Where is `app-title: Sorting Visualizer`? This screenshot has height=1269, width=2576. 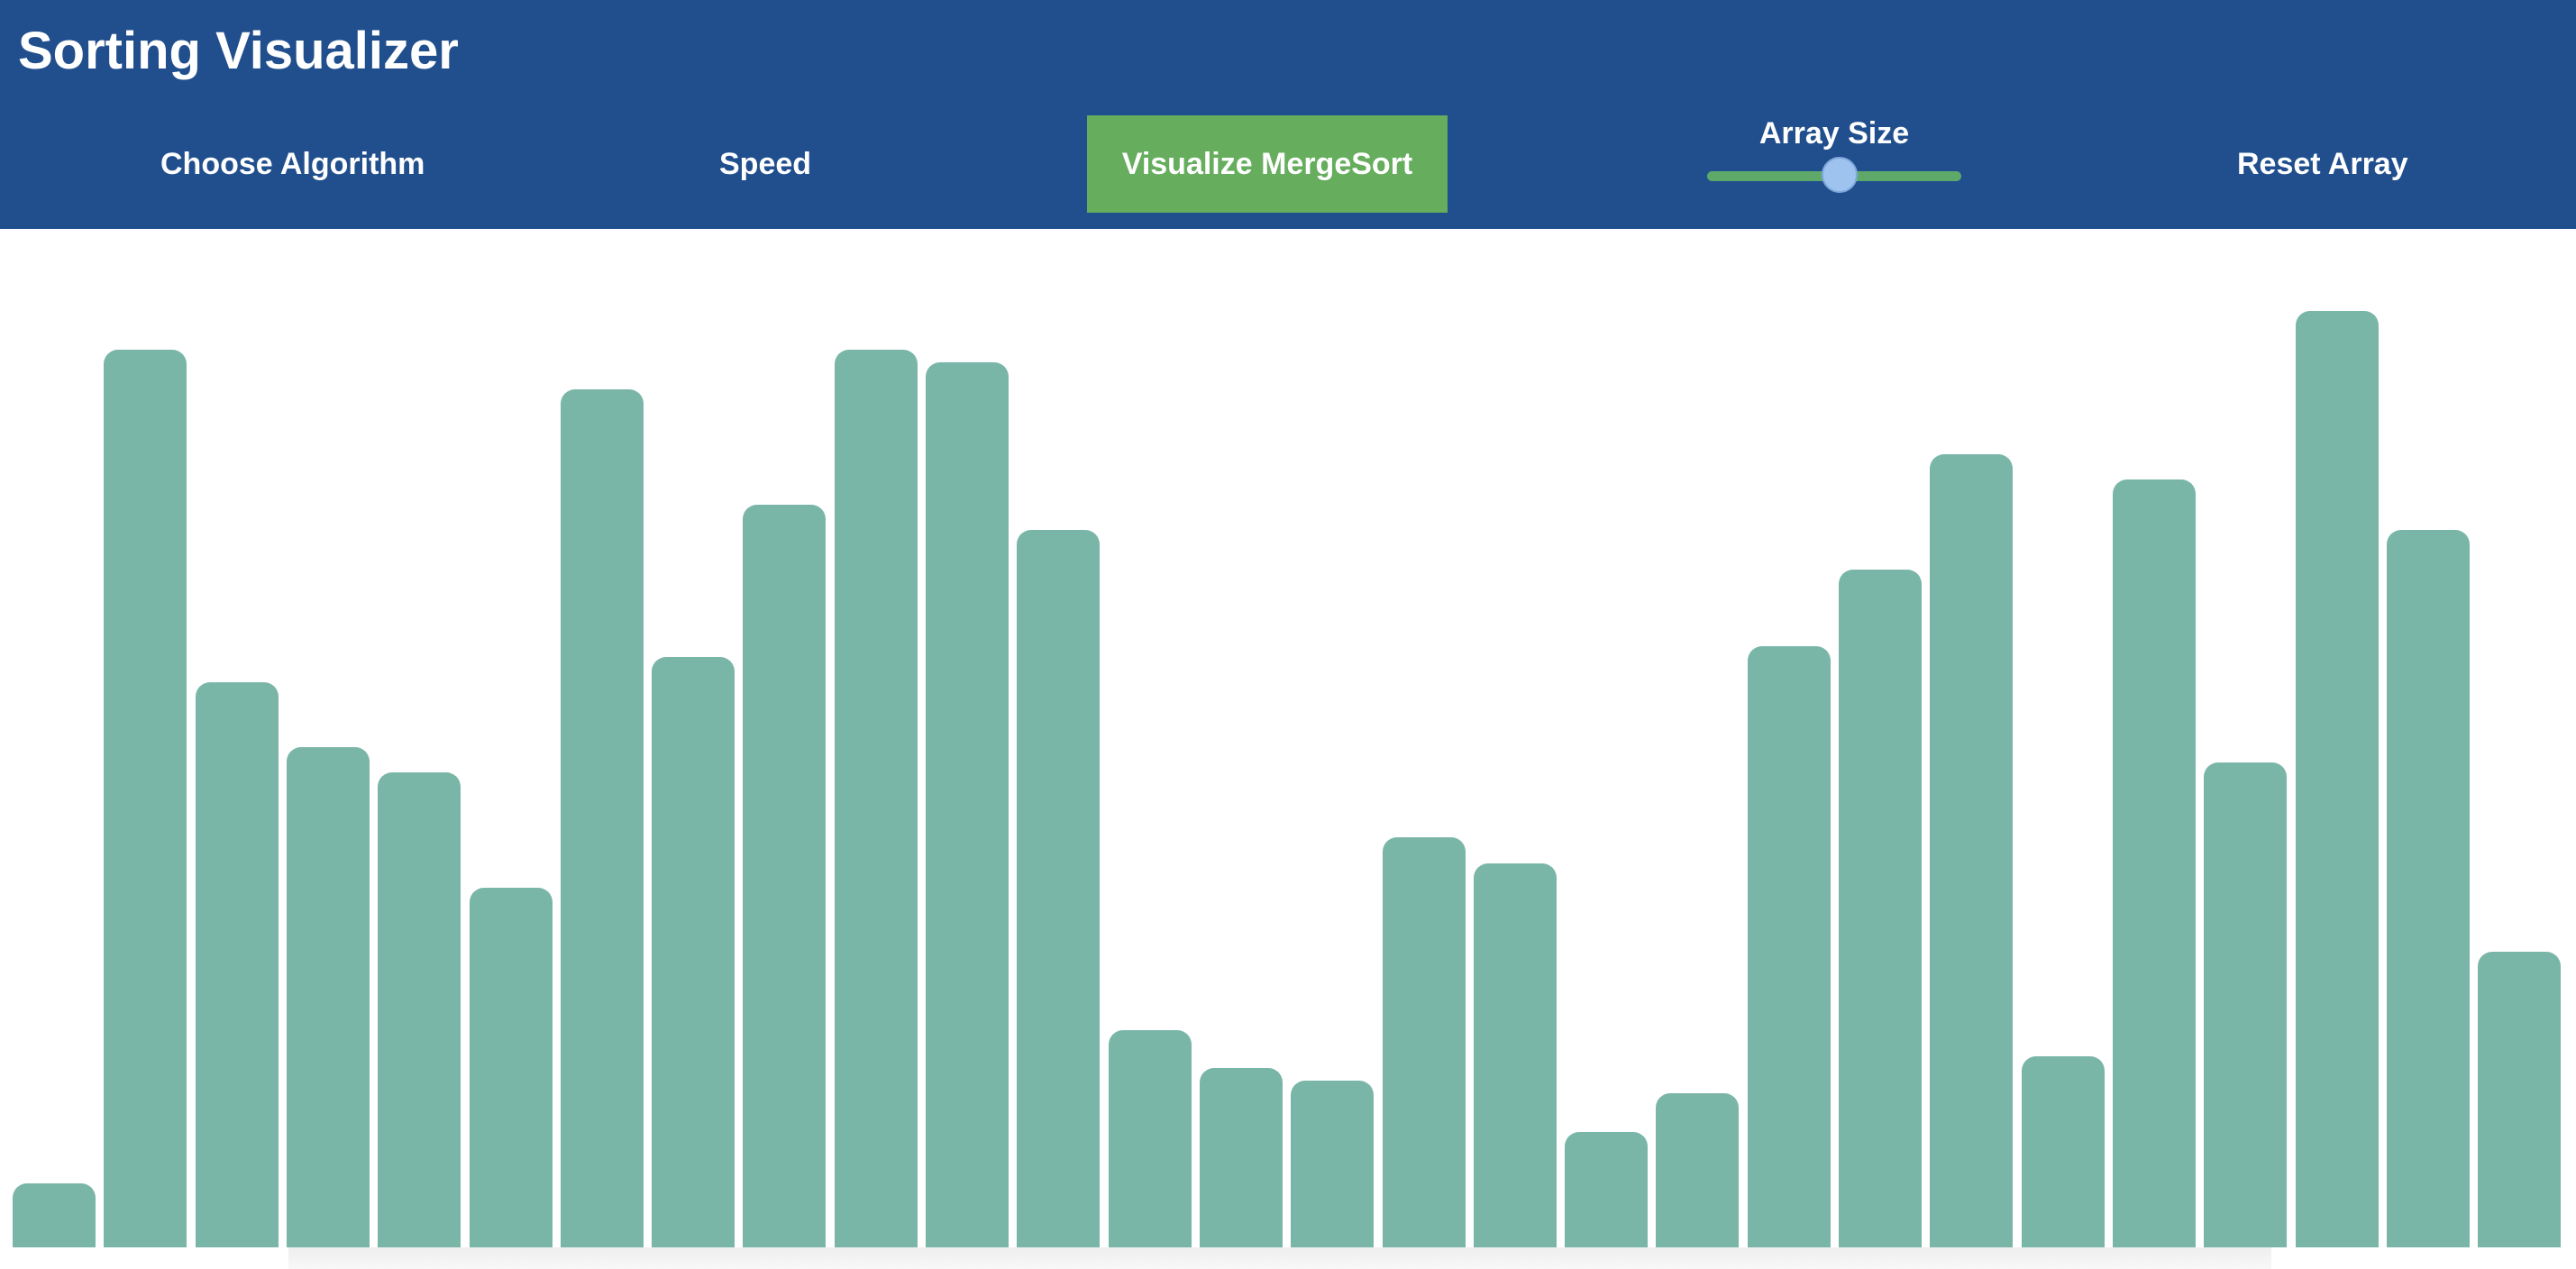
app-title: Sorting Visualizer is located at coordinates (239, 51).